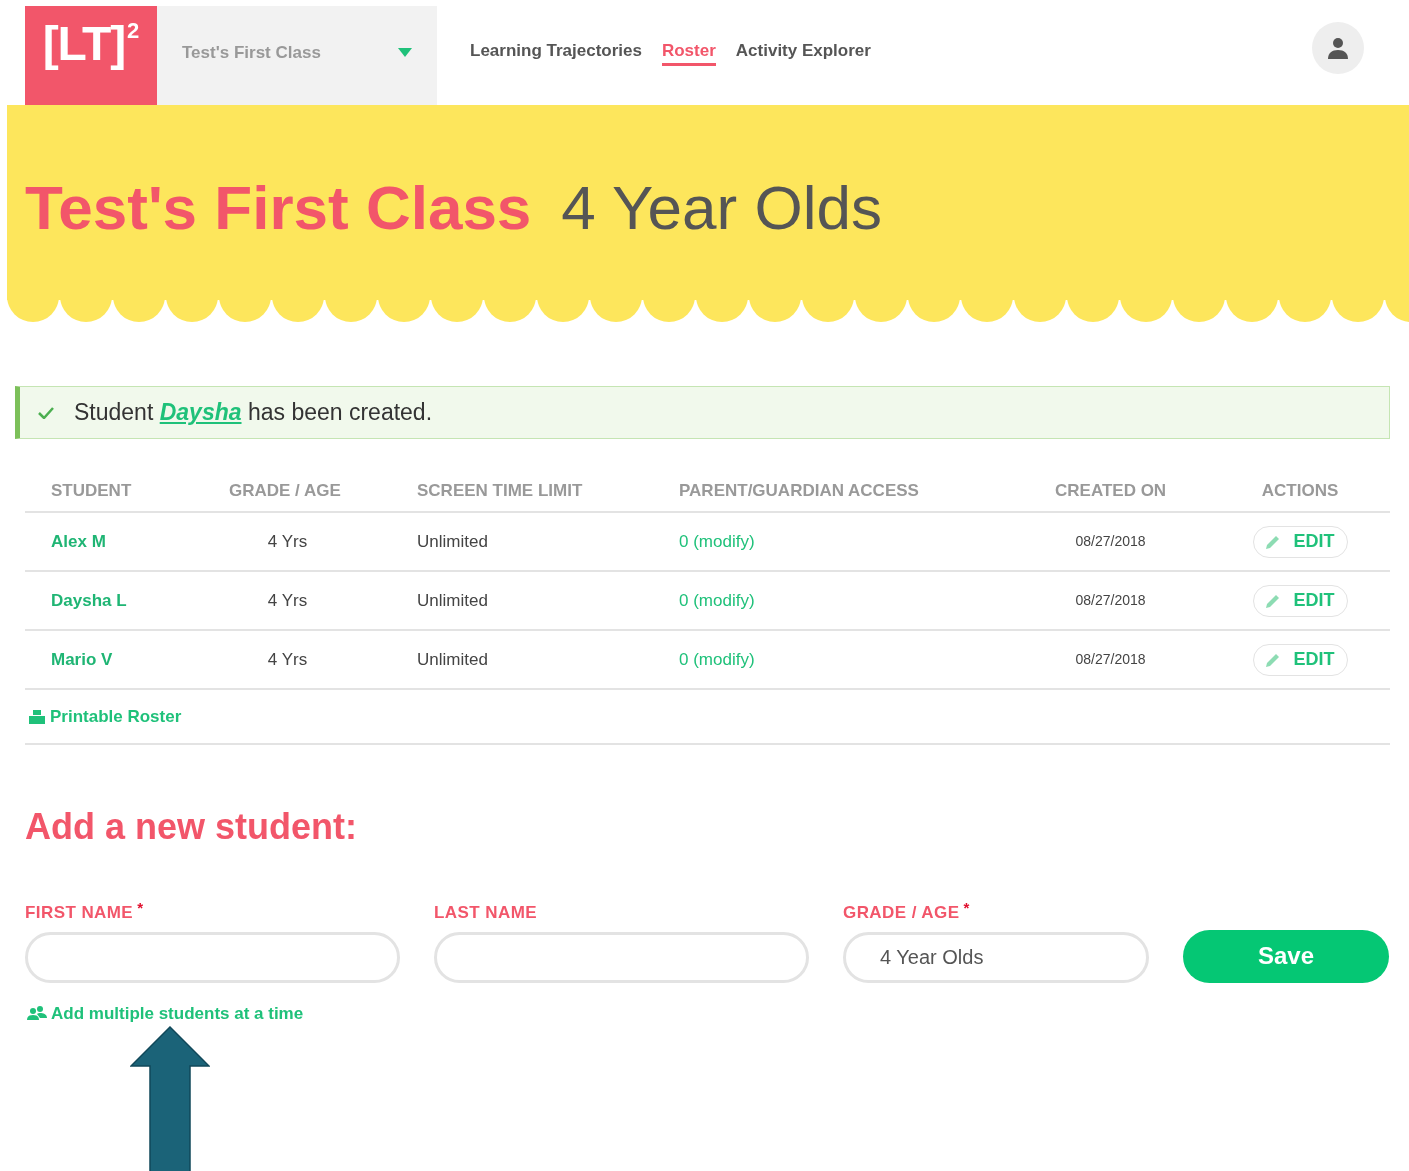 The height and width of the screenshot is (1171, 1409). Describe the element at coordinates (285, 491) in the screenshot. I see `column-header: GRADE / AGE` at that location.